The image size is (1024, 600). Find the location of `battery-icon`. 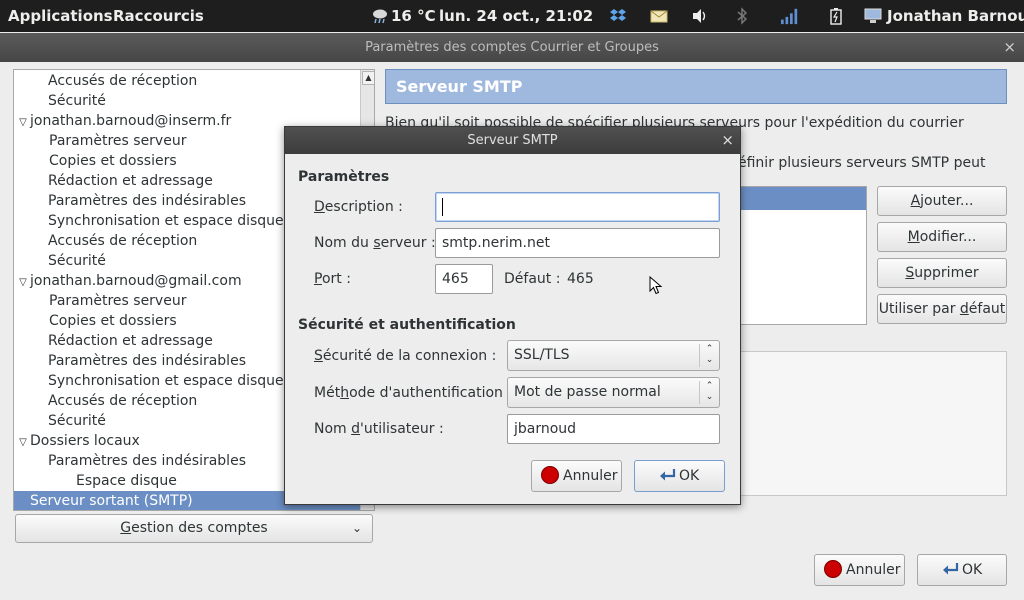

battery-icon is located at coordinates (836, 16).